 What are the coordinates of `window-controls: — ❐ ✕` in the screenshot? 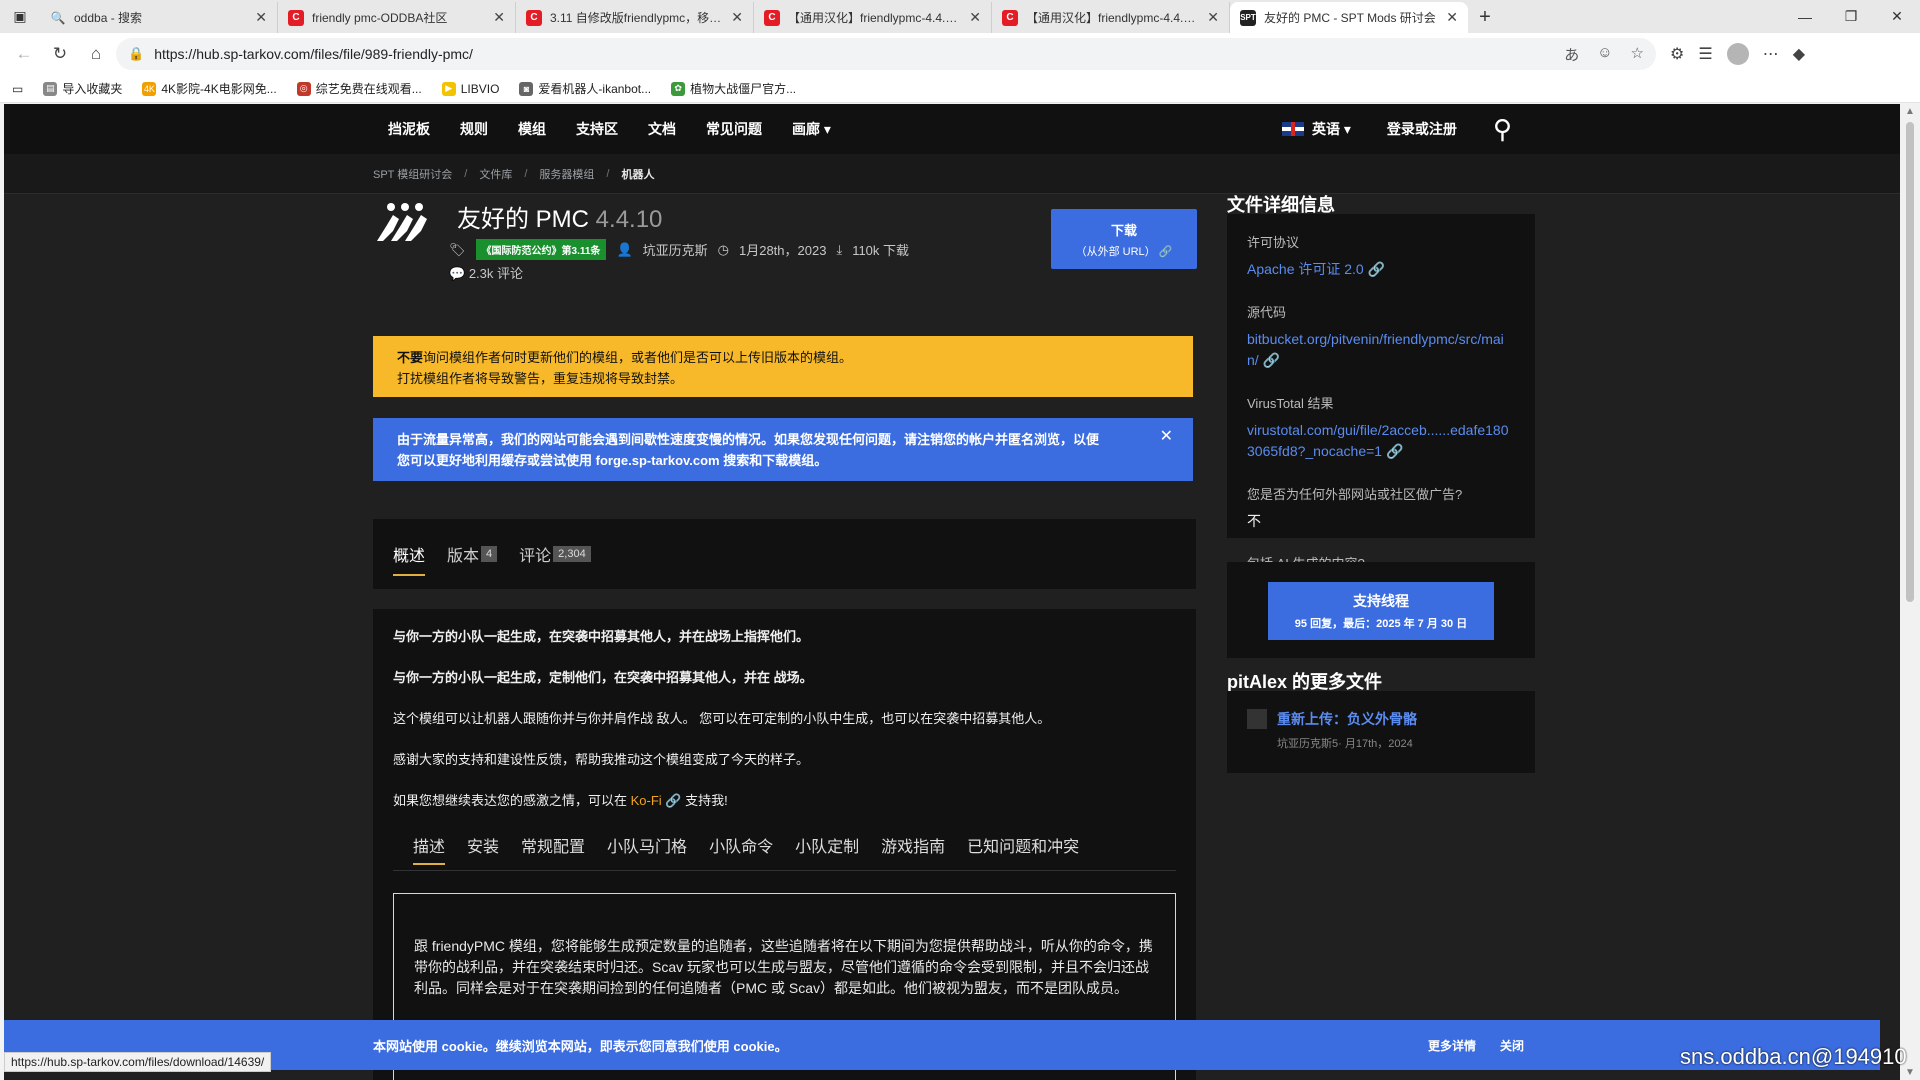 It's located at (1851, 16).